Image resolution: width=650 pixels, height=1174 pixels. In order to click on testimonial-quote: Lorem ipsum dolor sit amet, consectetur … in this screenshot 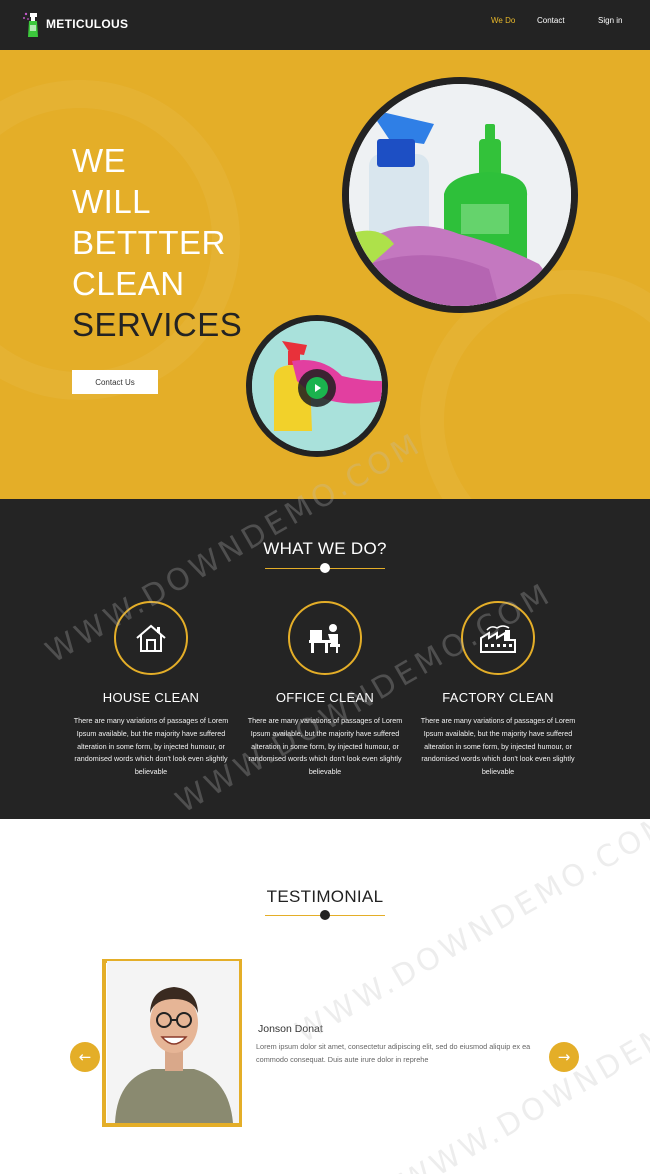, I will do `click(393, 1053)`.